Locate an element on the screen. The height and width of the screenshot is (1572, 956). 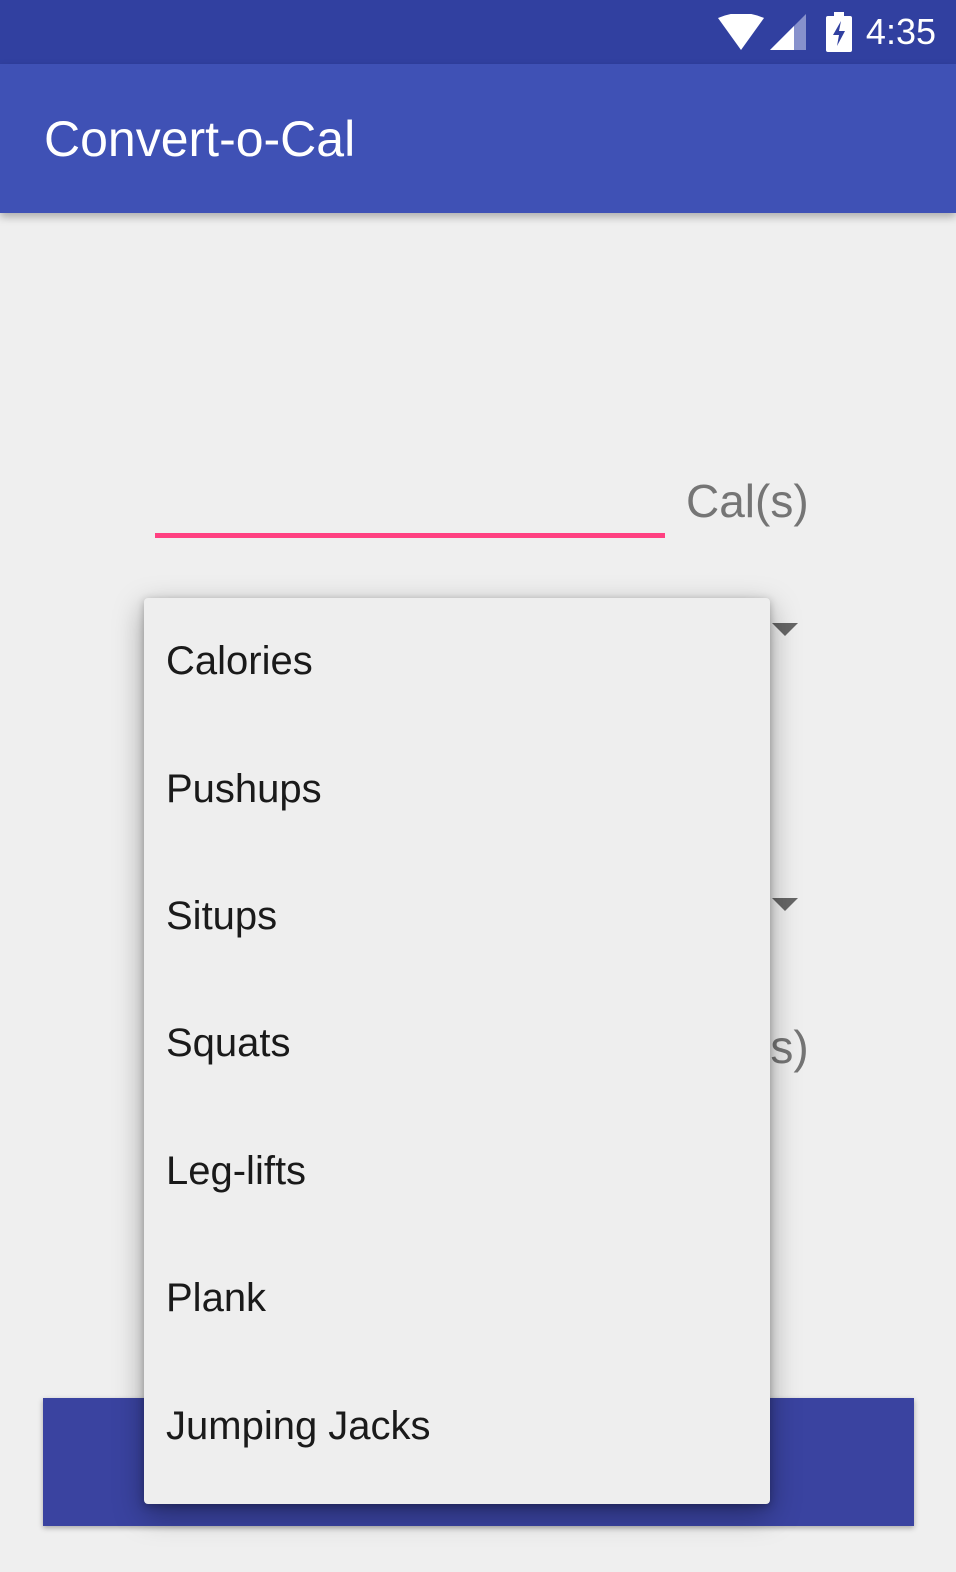
status-bar: 4:35 is located at coordinates (478, 32).